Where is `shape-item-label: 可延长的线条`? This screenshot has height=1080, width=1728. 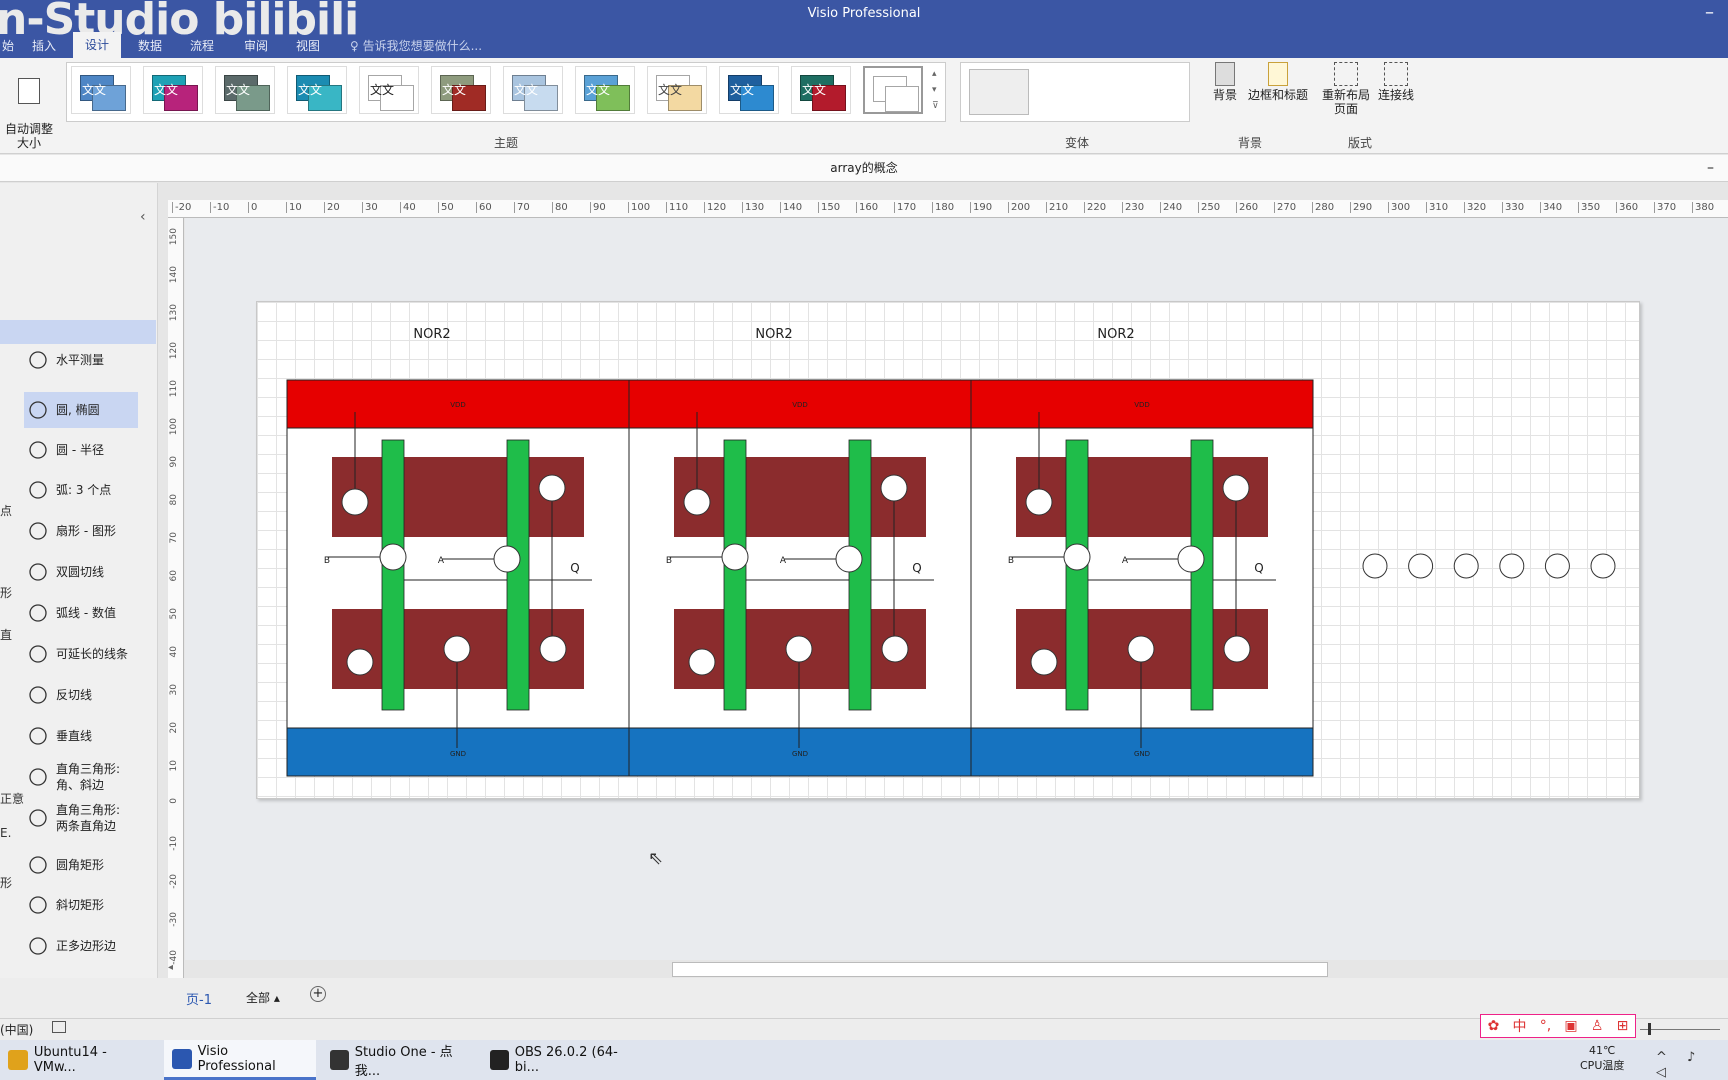 shape-item-label: 可延长的线条 is located at coordinates (92, 654).